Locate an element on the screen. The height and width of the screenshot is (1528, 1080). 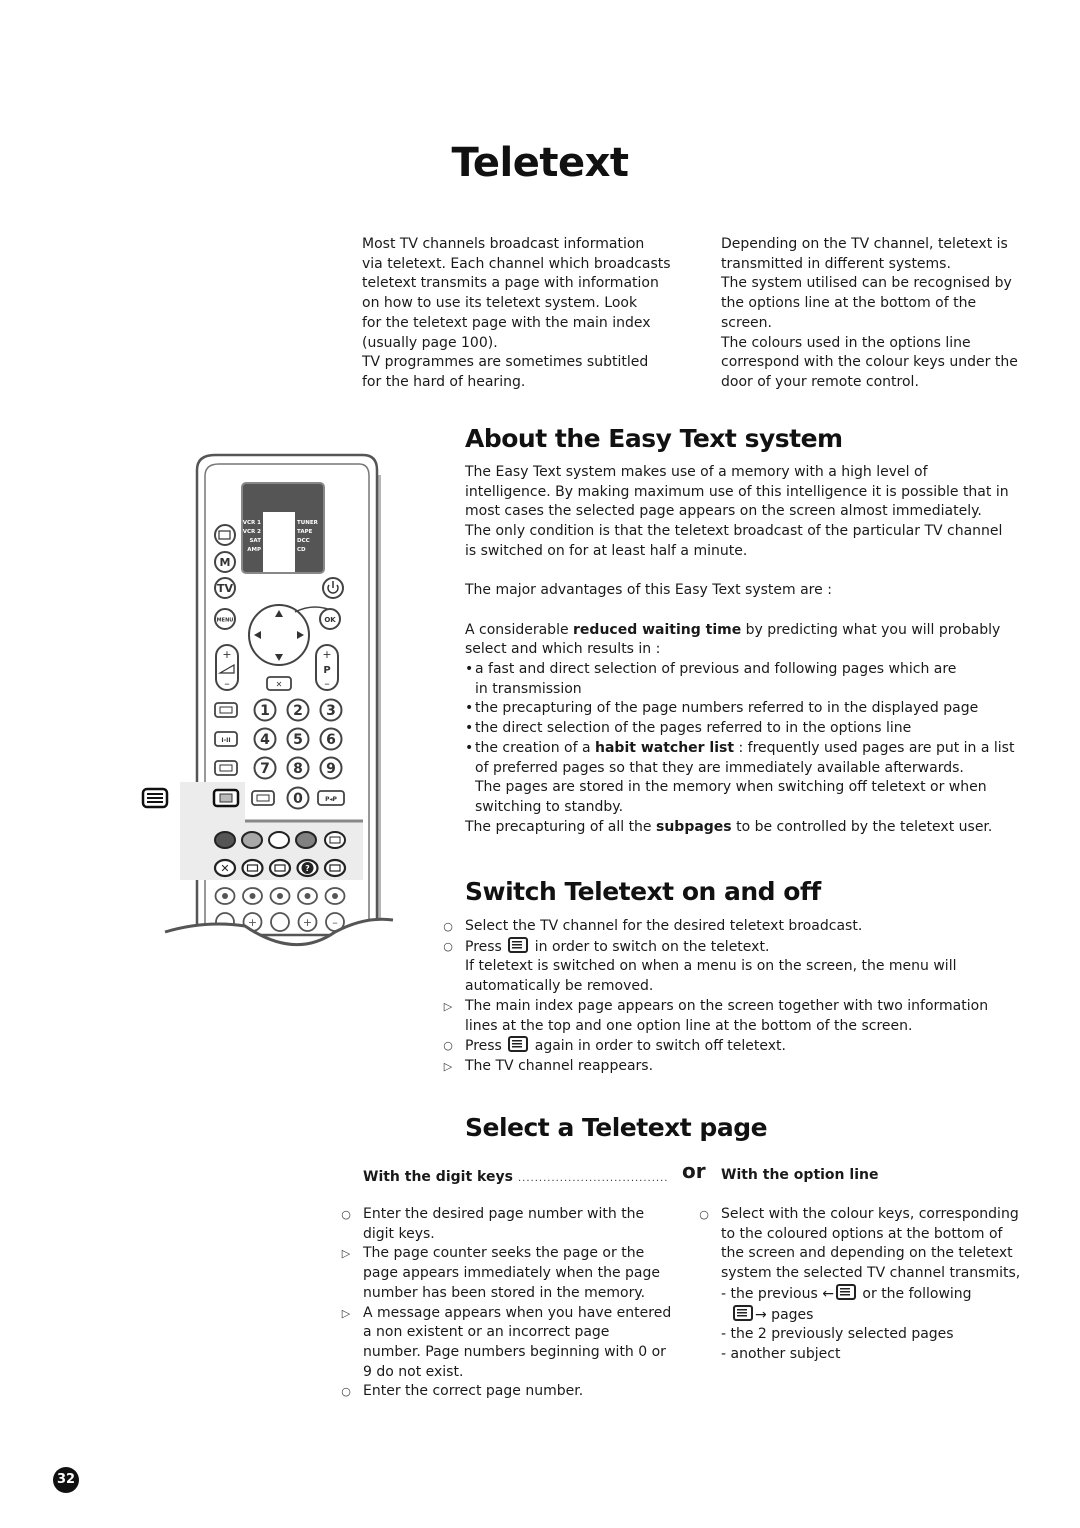
intro-line: TV programmes are sometimes subtitled is located at coordinates (505, 362).